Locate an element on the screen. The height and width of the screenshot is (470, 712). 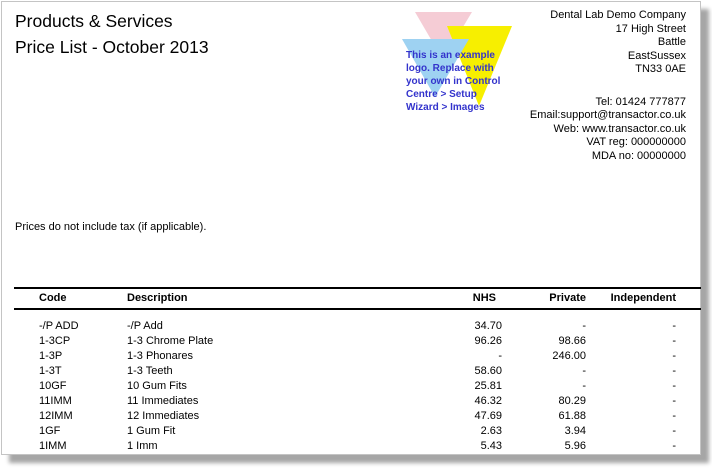
column-header-code: Code is located at coordinates (70, 299).